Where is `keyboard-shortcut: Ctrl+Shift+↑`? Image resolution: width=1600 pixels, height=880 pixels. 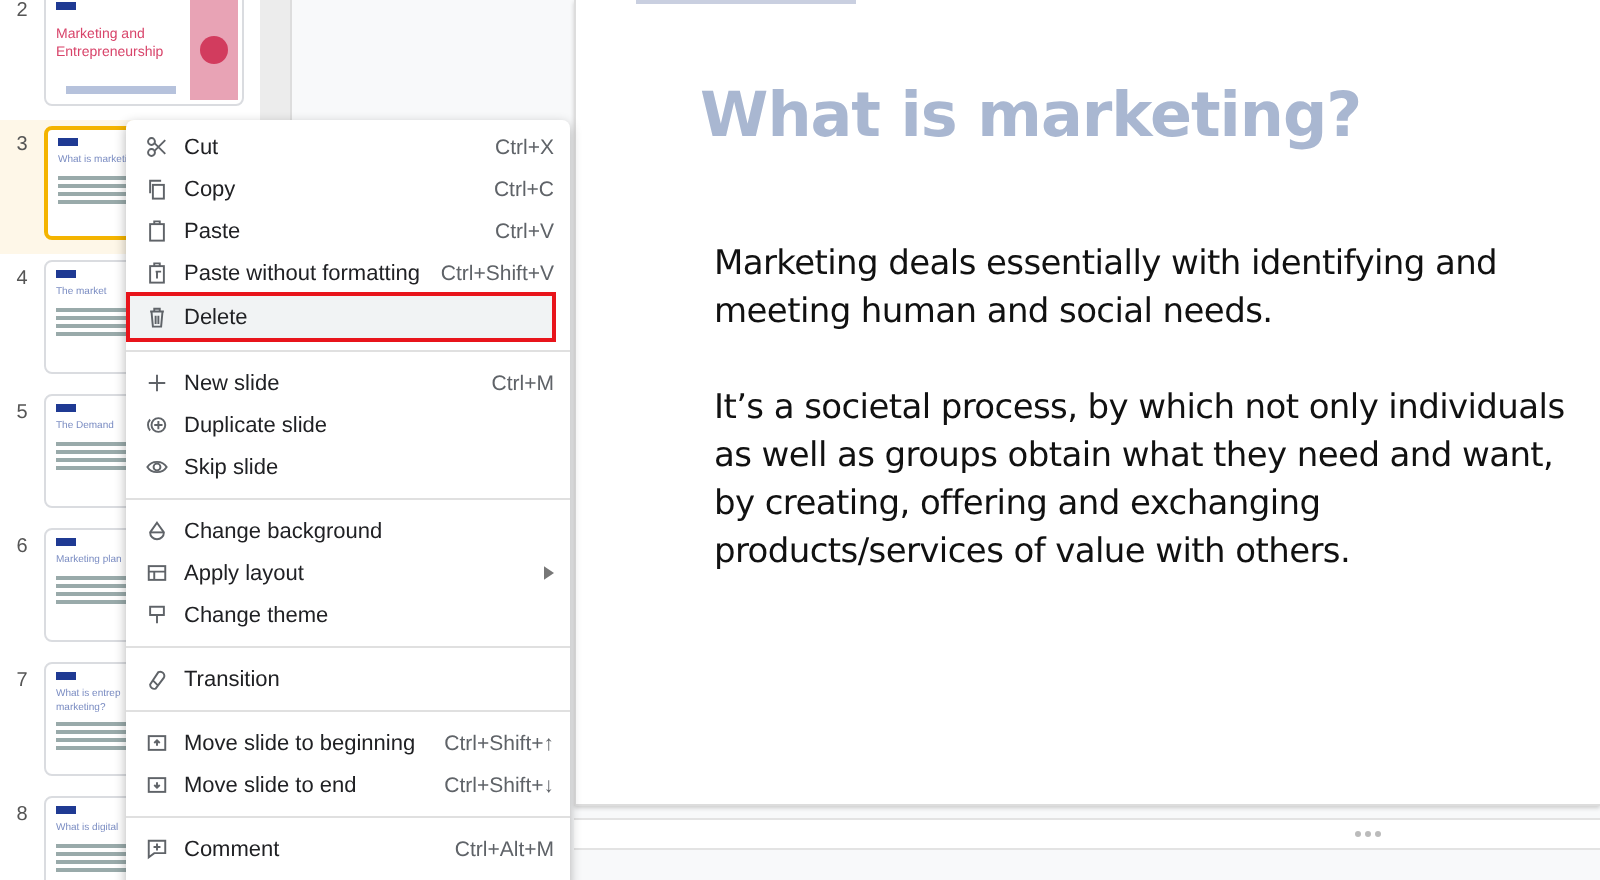 keyboard-shortcut: Ctrl+Shift+↑ is located at coordinates (499, 743).